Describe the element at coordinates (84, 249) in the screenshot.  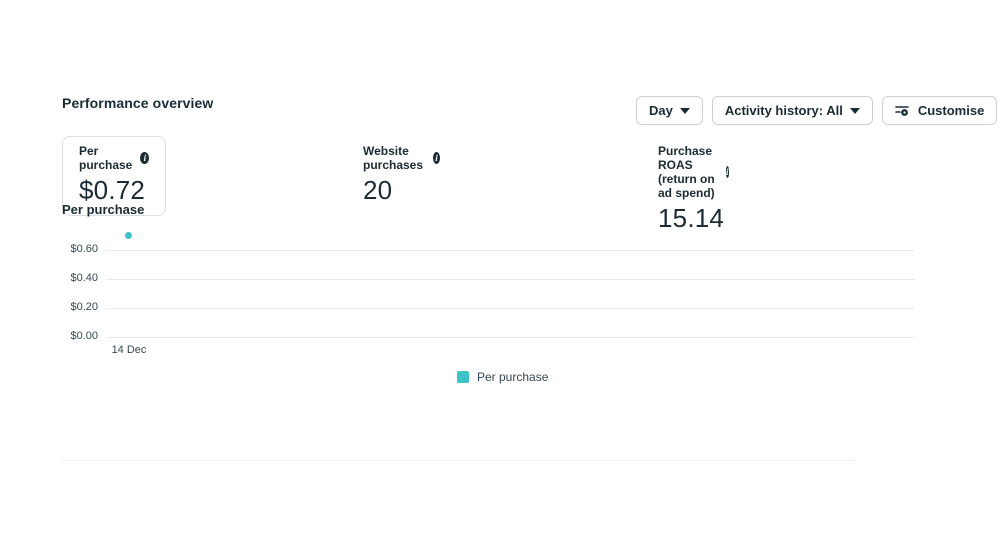
I see `y-axis-tick: $0.60` at that location.